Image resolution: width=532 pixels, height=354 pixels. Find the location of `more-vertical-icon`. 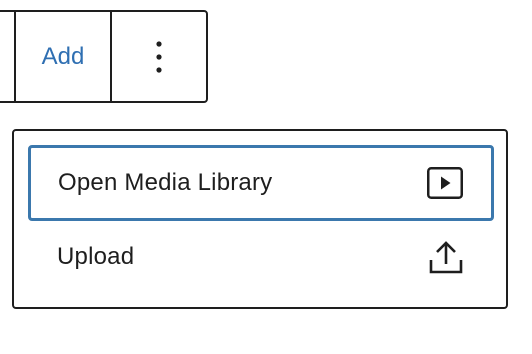

more-vertical-icon is located at coordinates (159, 57).